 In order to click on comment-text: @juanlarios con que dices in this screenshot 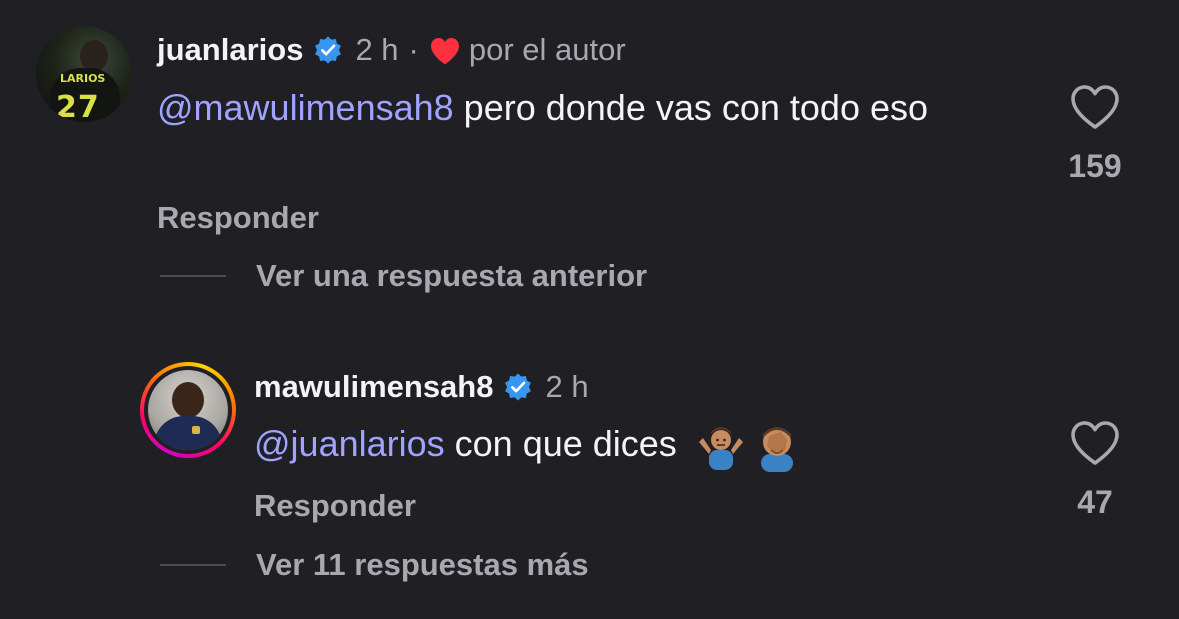, I will do `click(634, 446)`.